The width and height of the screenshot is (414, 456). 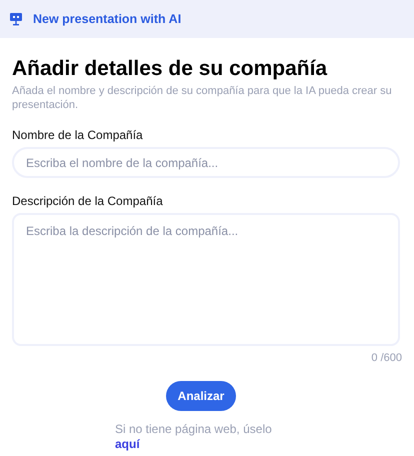 I want to click on presentation-icon, so click(x=16, y=19).